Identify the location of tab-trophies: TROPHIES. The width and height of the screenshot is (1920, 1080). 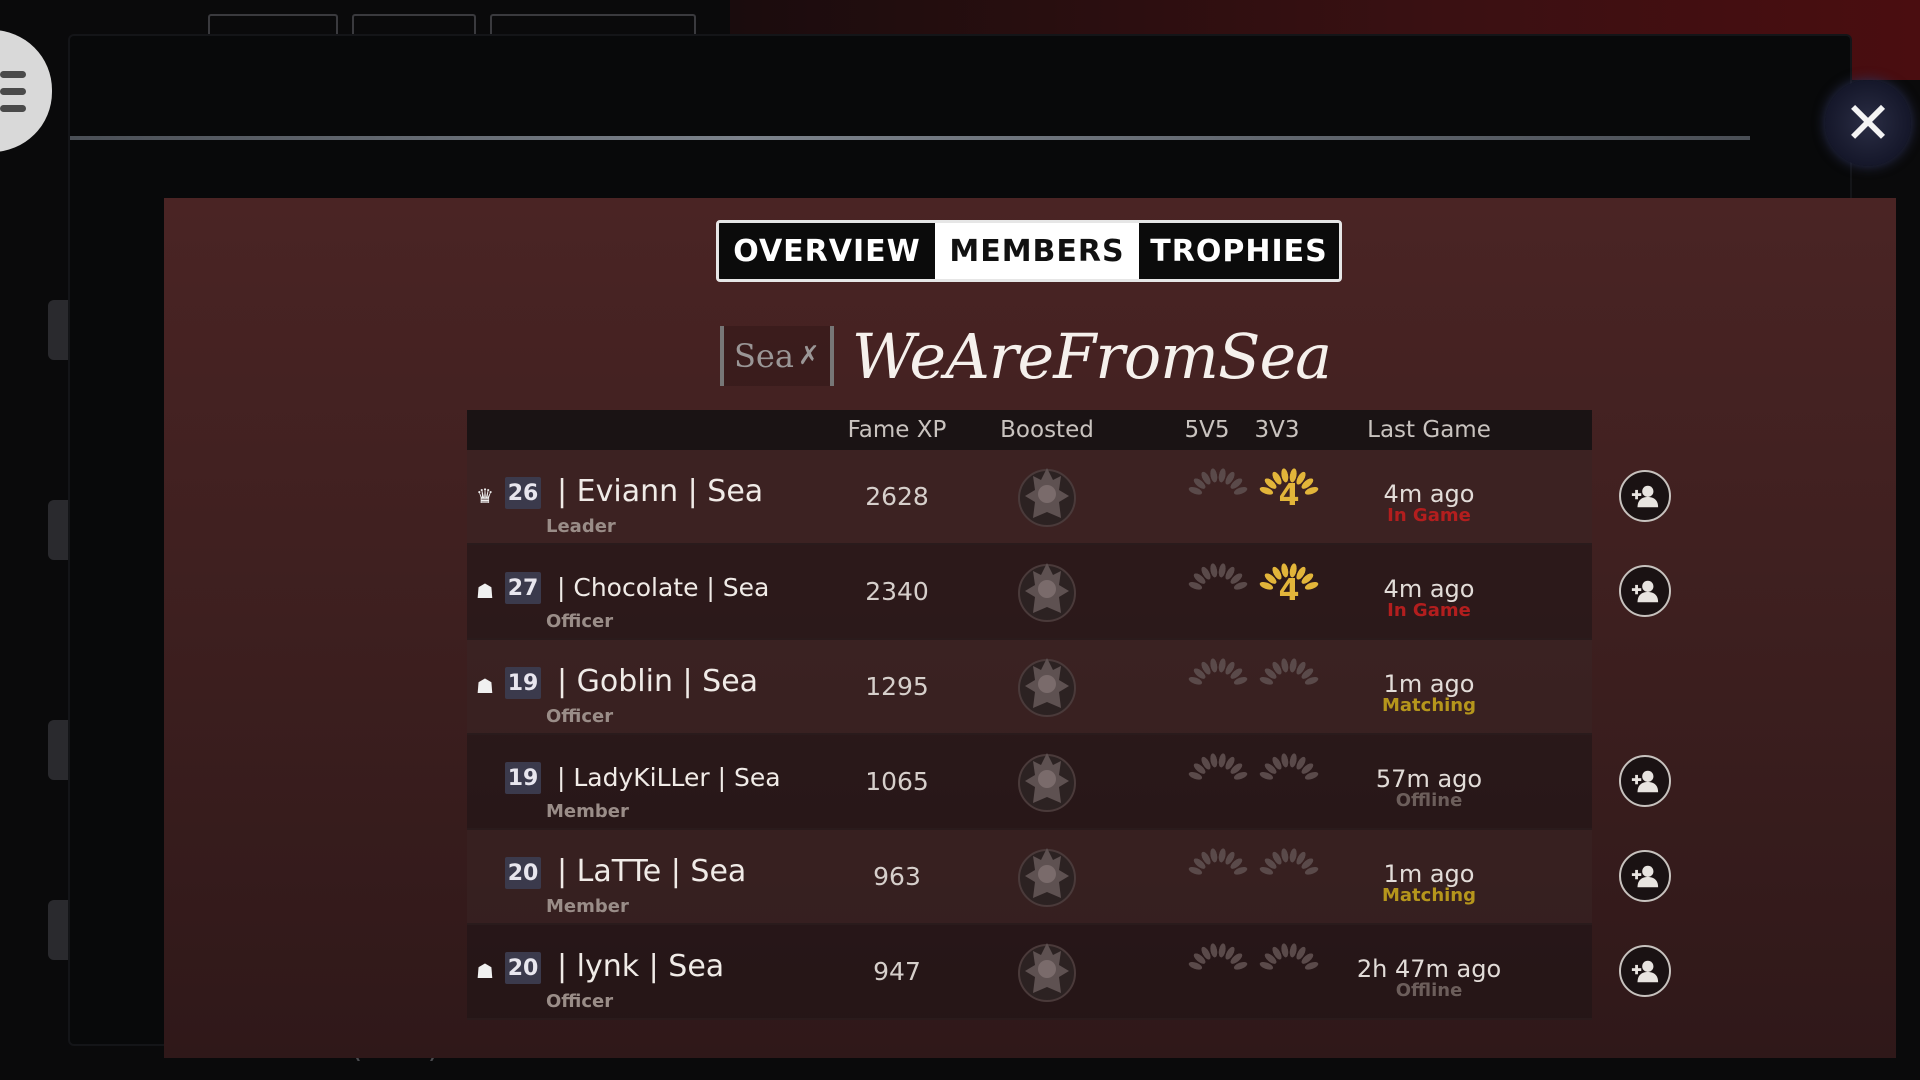
(1239, 251).